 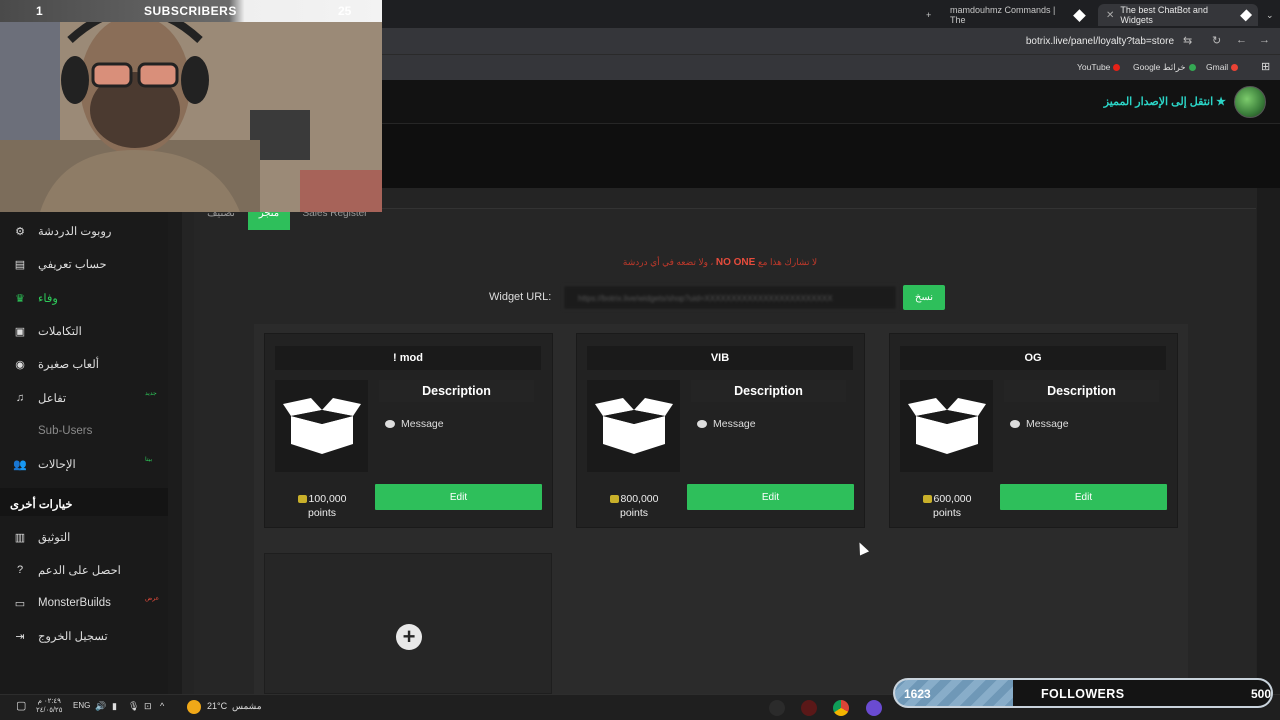 I want to click on gmail-icon, so click(x=1235, y=68).